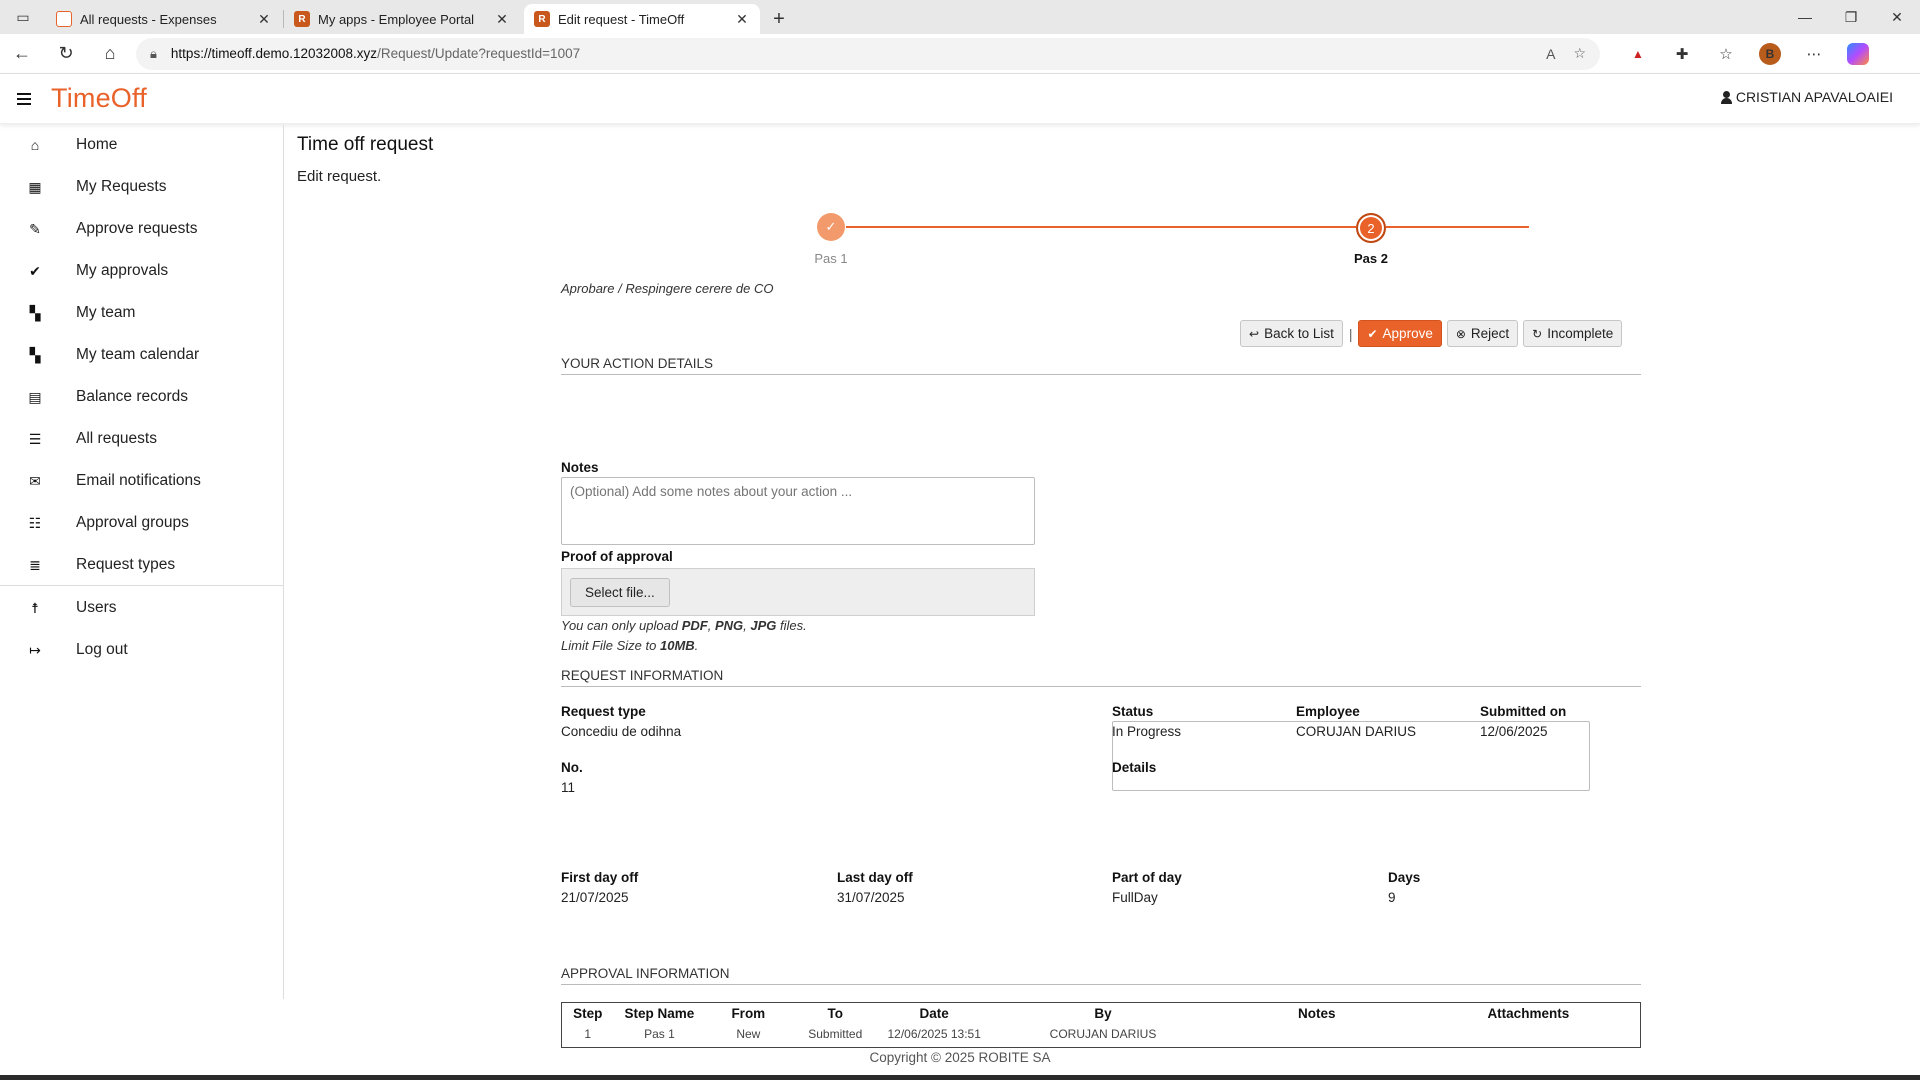 Image resolution: width=1920 pixels, height=1080 pixels. Describe the element at coordinates (1404, 877) in the screenshot. I see `days-label: Days` at that location.